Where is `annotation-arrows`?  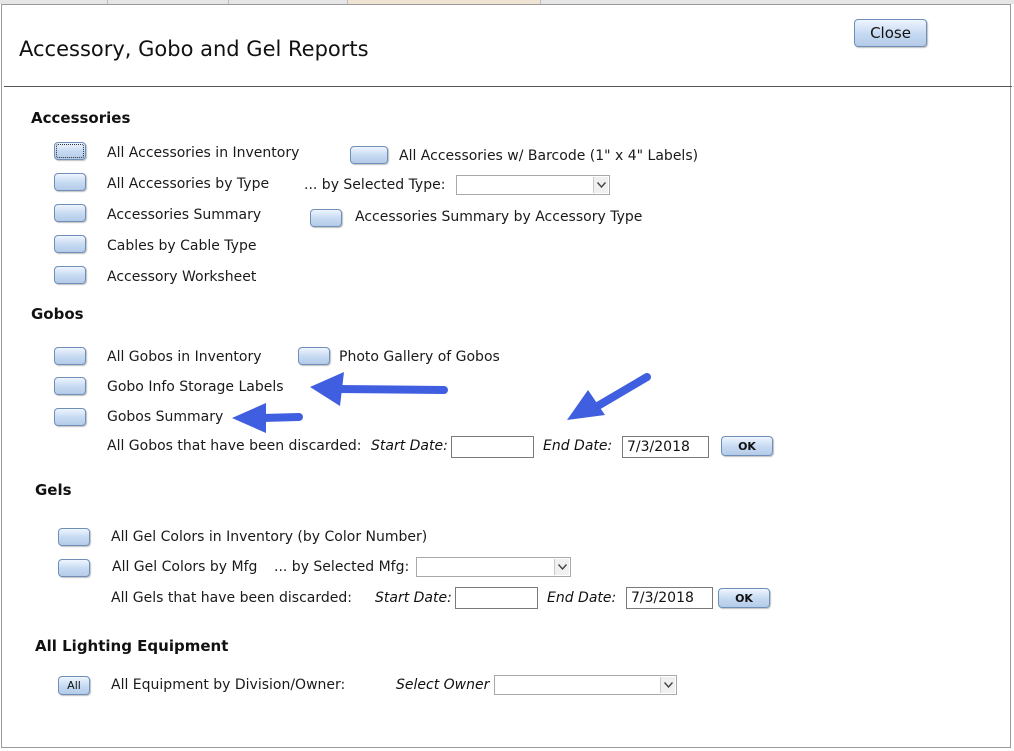 annotation-arrows is located at coordinates (441, 402).